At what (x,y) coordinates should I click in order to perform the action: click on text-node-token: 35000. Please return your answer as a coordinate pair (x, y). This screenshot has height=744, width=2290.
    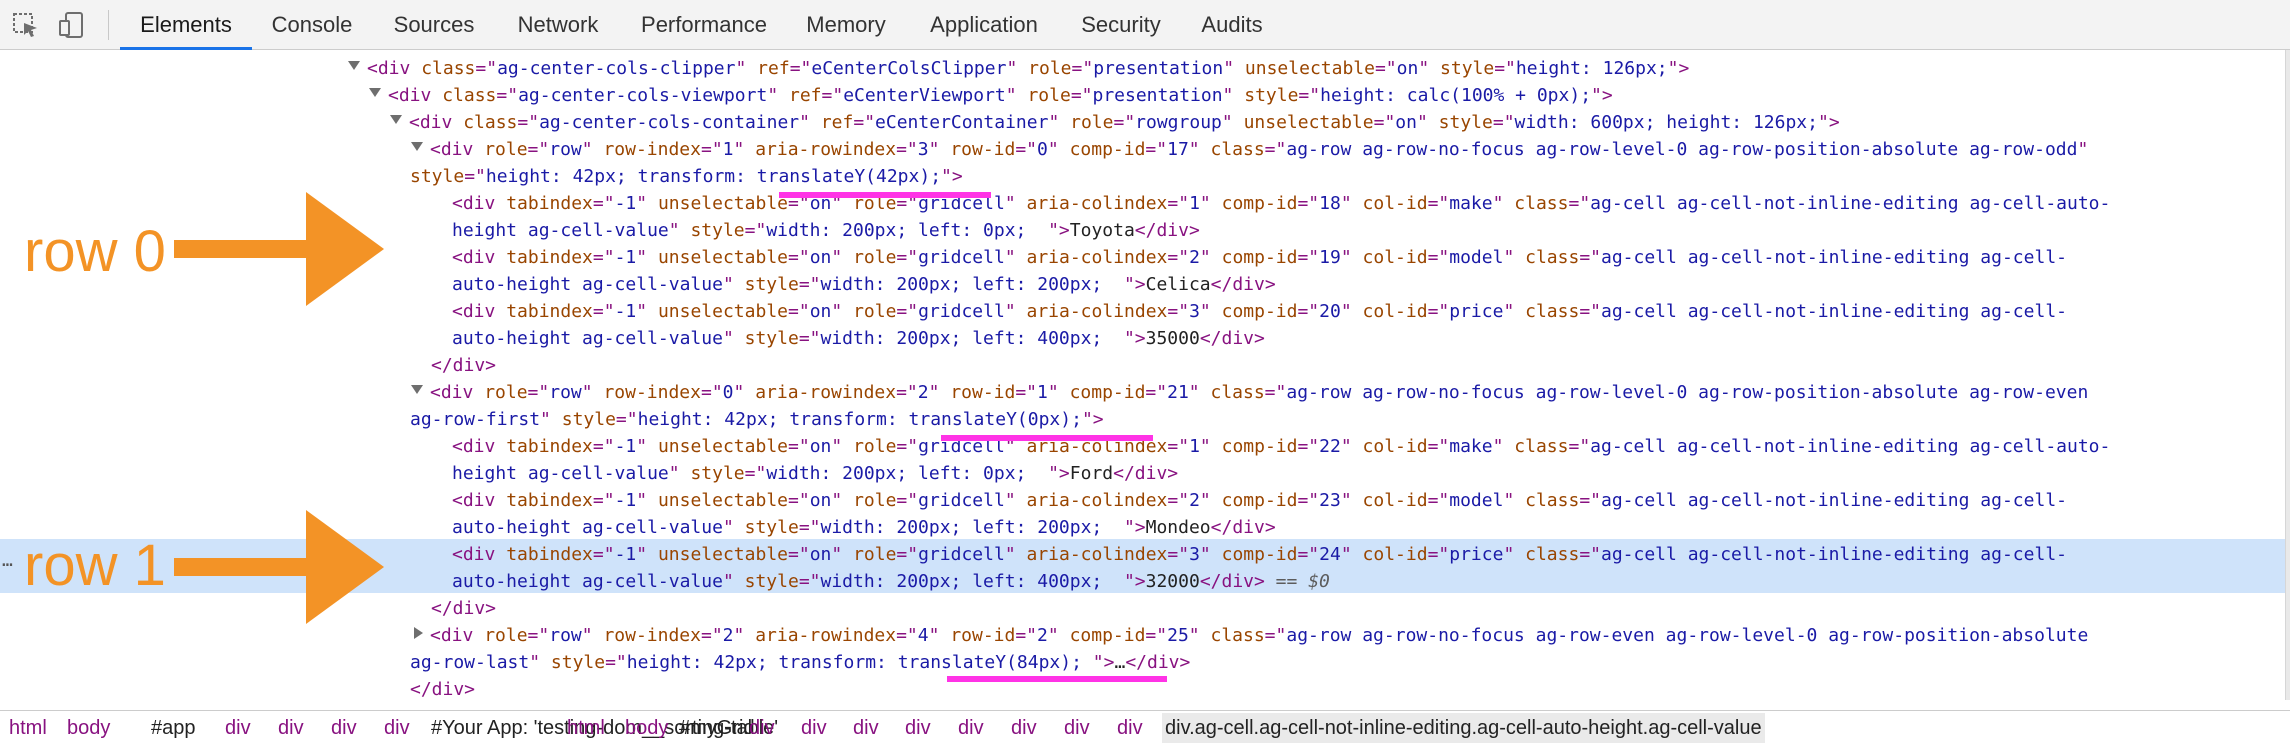
    Looking at the image, I should click on (1173, 338).